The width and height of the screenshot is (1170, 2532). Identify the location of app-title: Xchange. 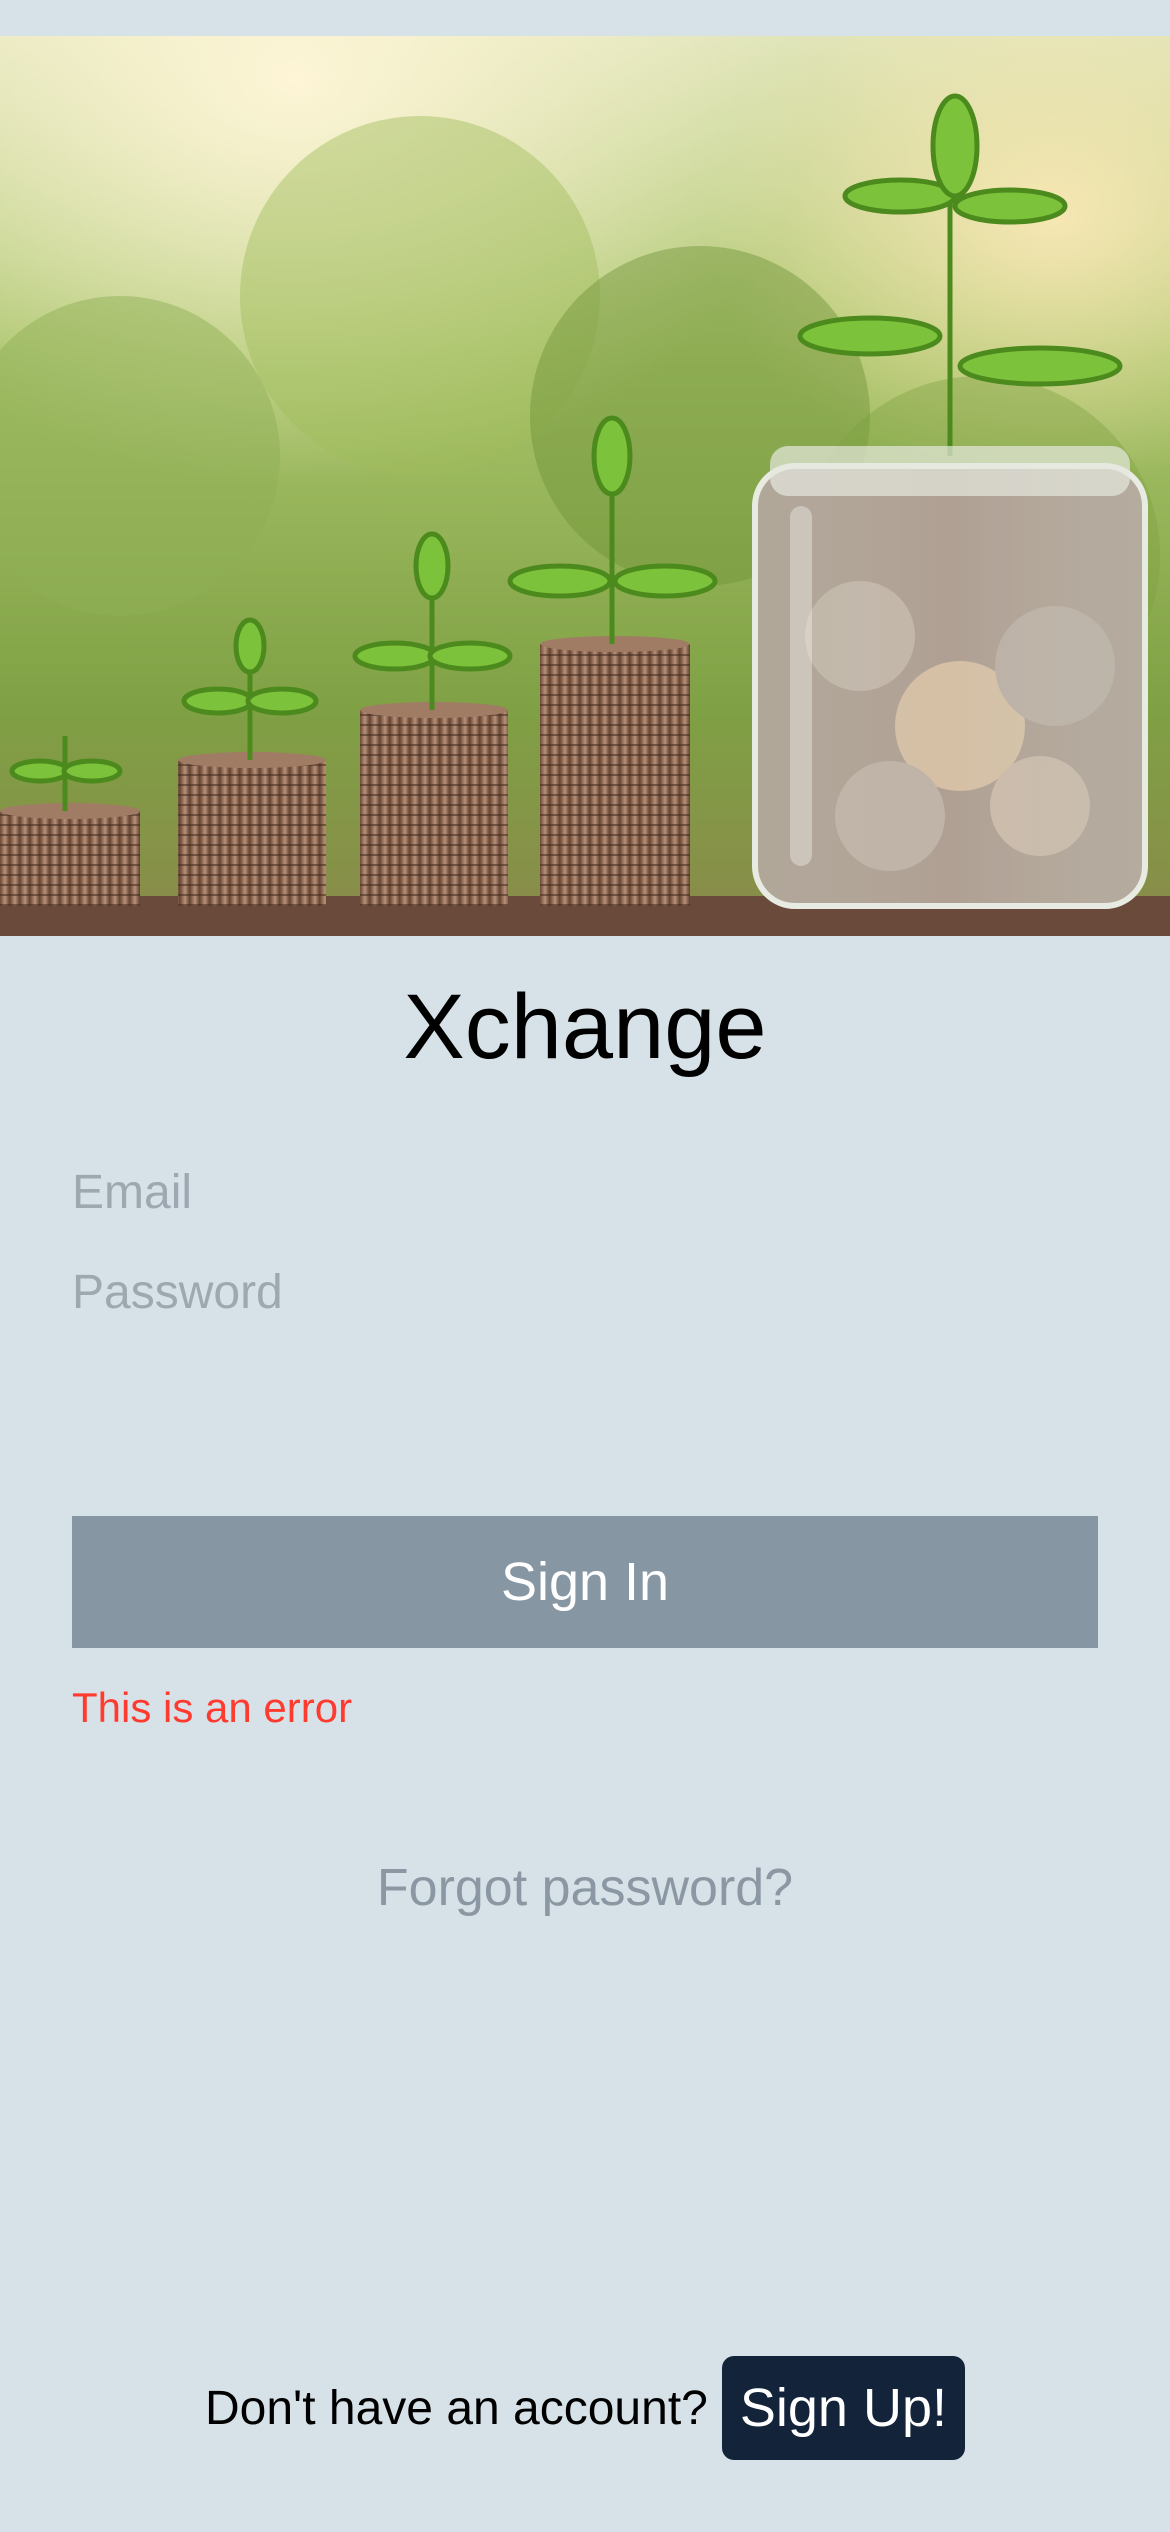
(585, 1027).